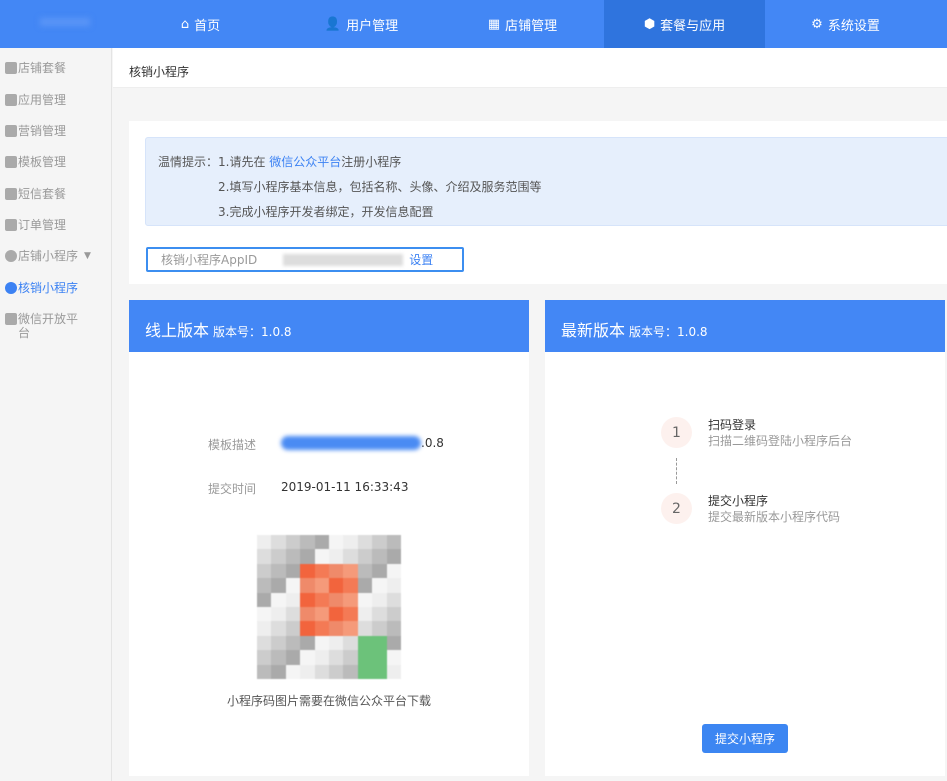 This screenshot has height=781, width=947. What do you see at coordinates (55, 194) in the screenshot?
I see `sidebar-item-sms: 短信套餐` at bounding box center [55, 194].